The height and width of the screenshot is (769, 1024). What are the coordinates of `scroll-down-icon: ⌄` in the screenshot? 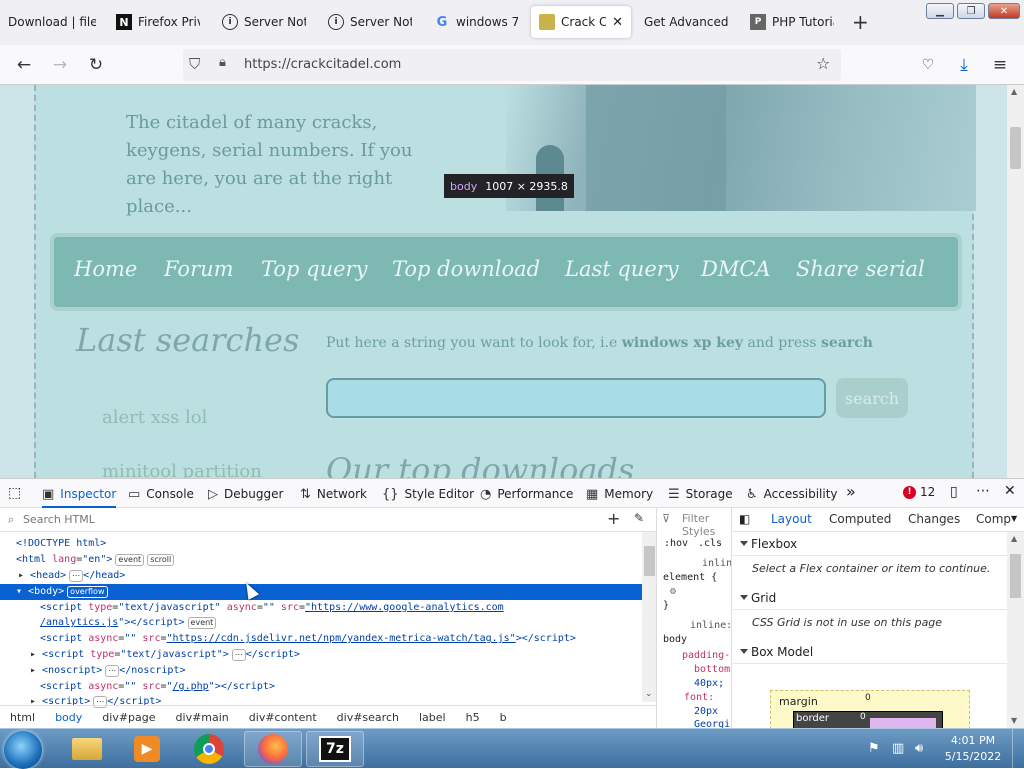 It's located at (649, 694).